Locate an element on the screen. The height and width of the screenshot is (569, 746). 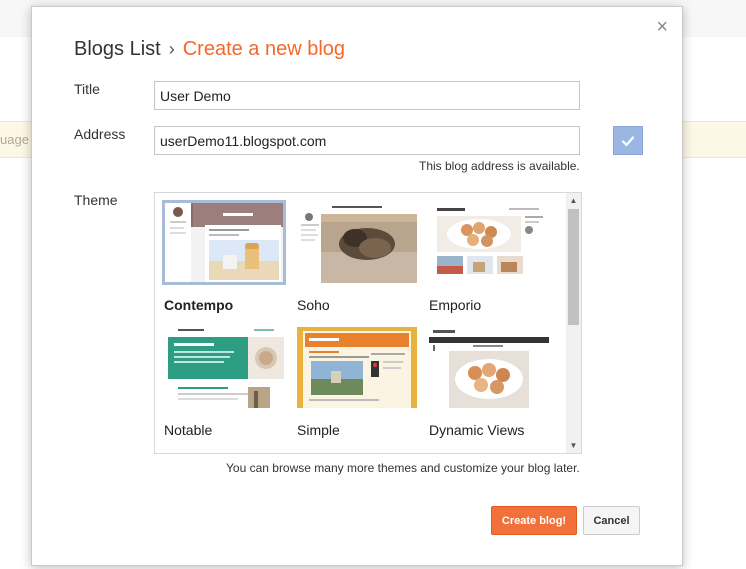
scroll-down-icon: ▼ is located at coordinates (573, 445).